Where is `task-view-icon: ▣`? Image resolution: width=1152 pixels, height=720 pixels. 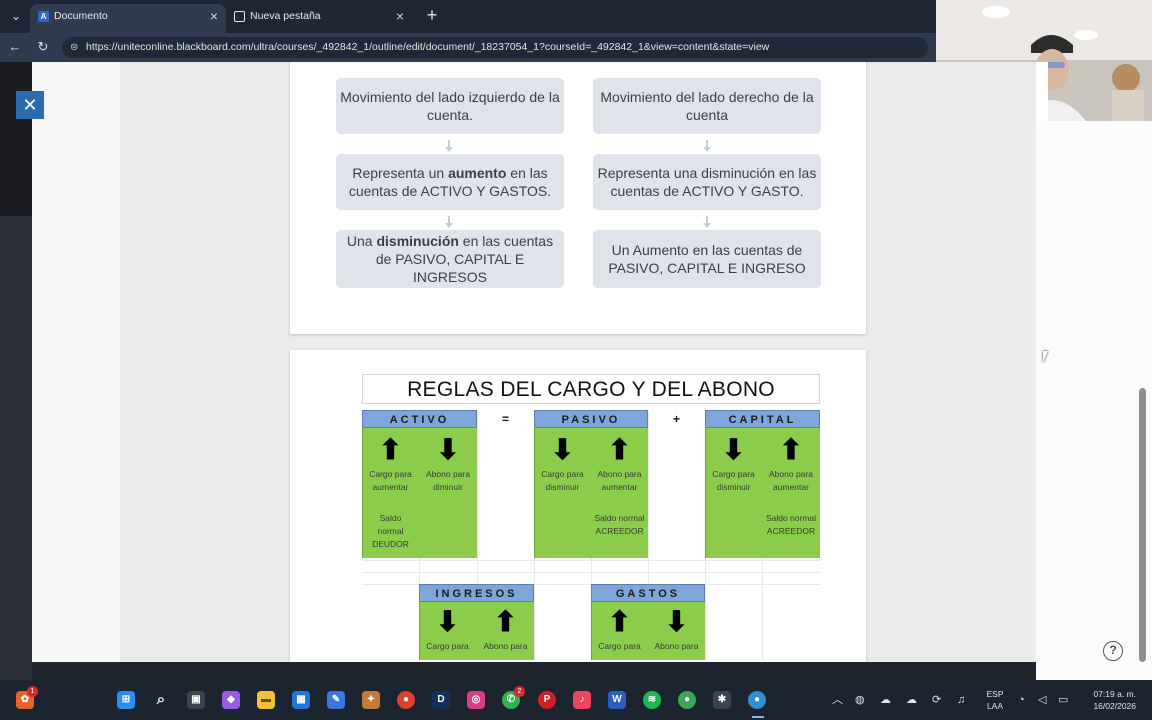
task-view-icon: ▣ is located at coordinates (196, 700).